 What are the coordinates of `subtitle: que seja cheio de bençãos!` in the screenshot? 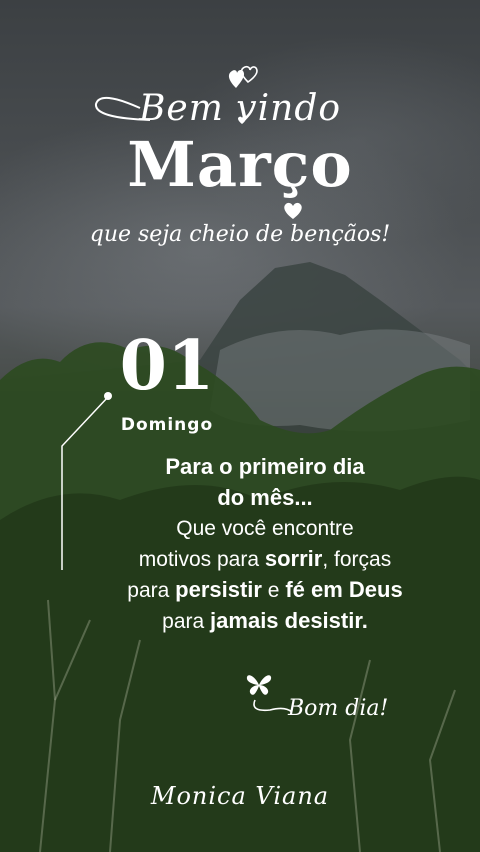 It's located at (240, 234).